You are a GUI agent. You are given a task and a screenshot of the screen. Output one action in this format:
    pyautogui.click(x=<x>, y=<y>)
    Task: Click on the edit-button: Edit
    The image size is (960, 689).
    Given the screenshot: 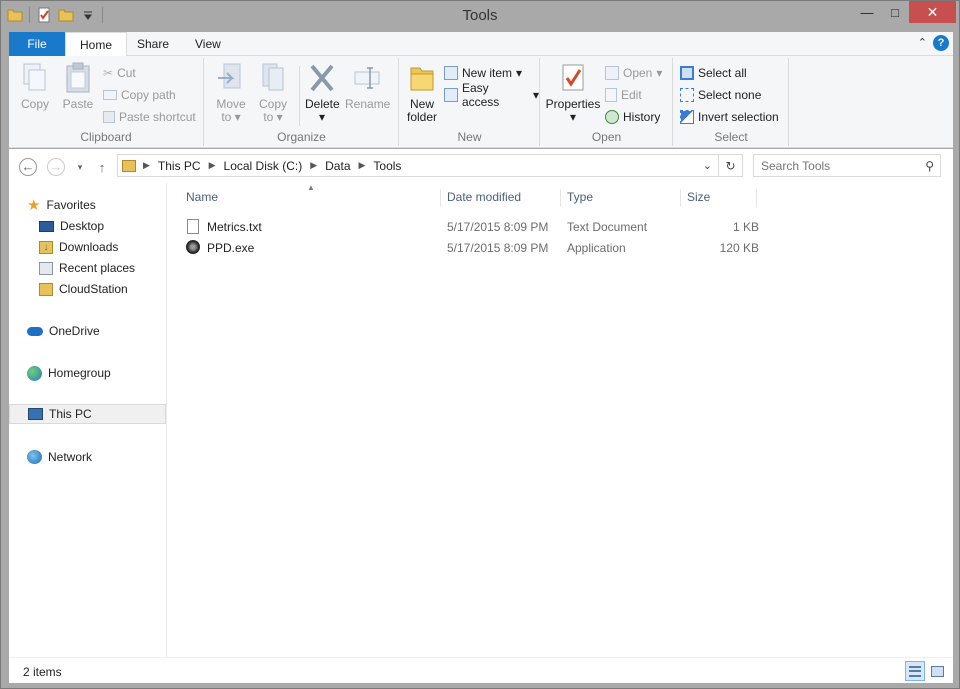 What is the action you would take?
    pyautogui.click(x=623, y=95)
    